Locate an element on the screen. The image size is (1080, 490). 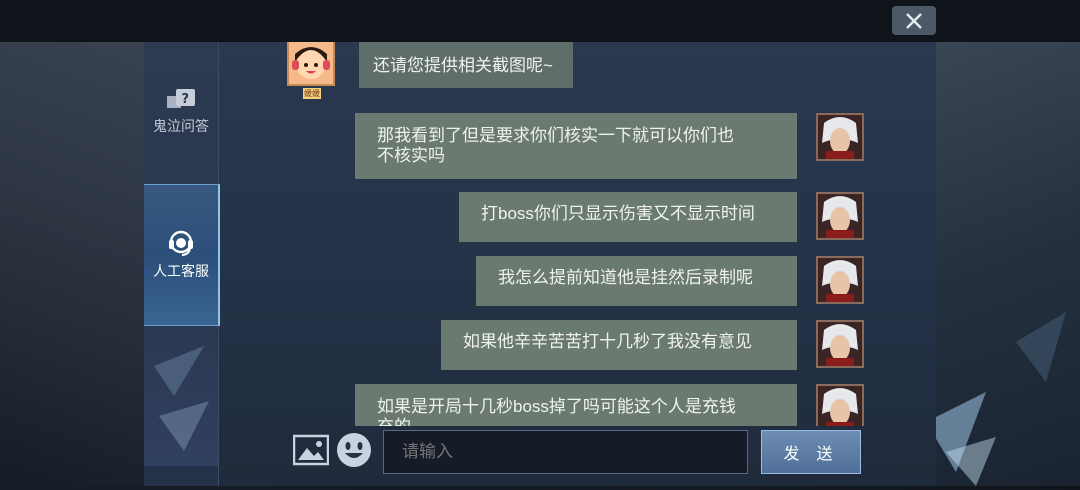
headset-icon is located at coordinates (181, 243).